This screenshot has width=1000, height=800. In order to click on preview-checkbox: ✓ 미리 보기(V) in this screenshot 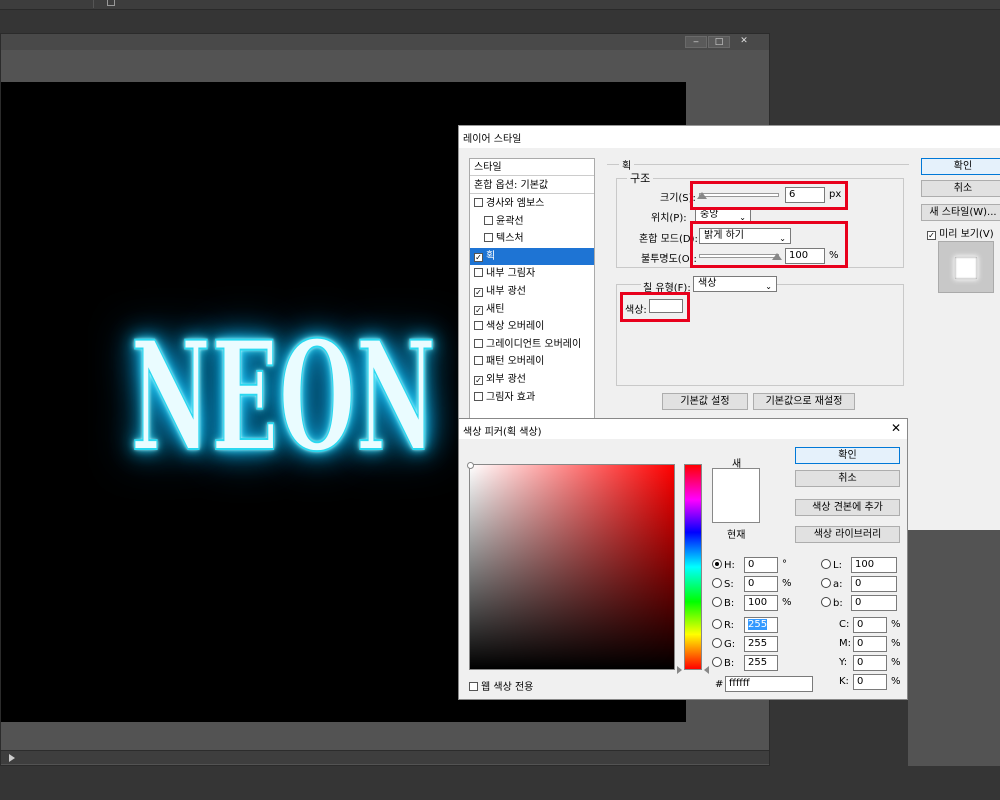, I will do `click(960, 232)`.